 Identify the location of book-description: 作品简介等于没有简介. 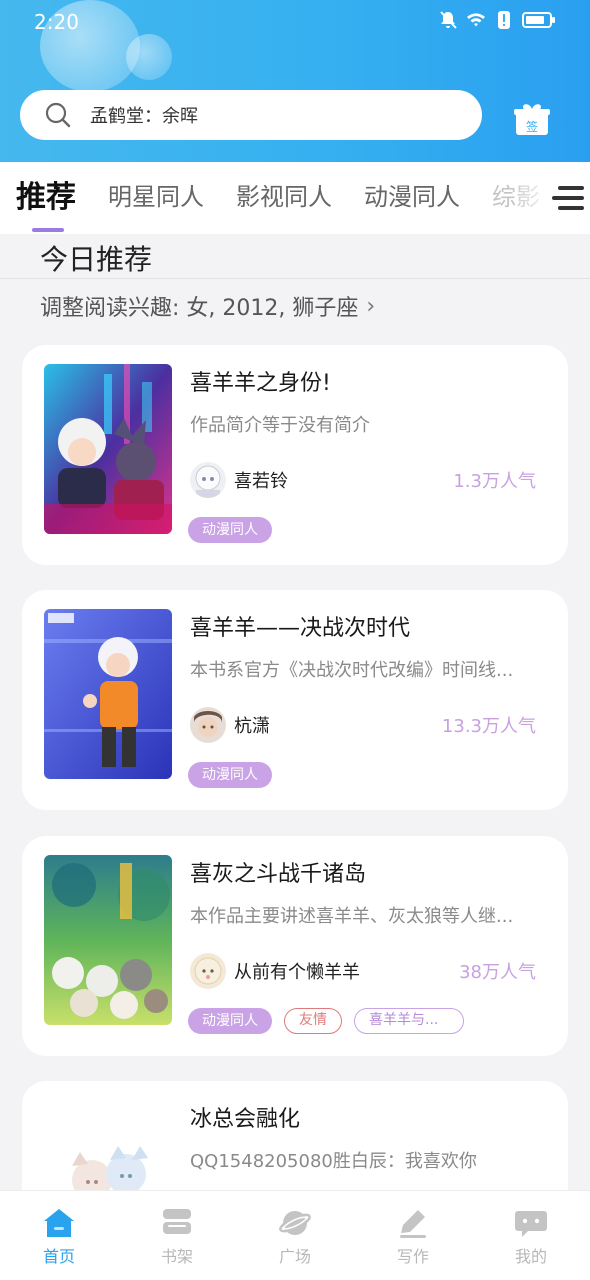
(280, 425).